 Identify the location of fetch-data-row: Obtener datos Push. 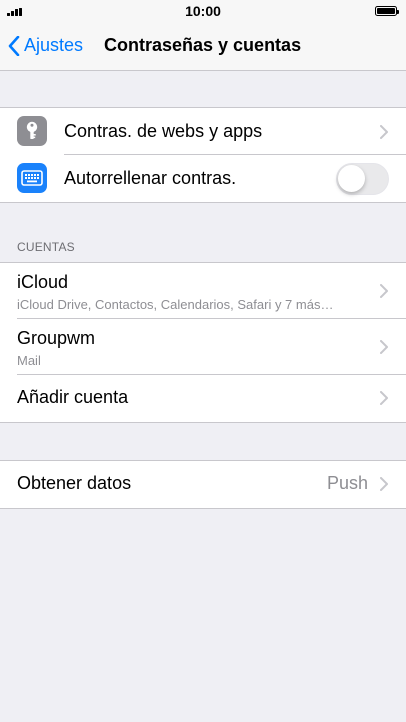
(203, 483).